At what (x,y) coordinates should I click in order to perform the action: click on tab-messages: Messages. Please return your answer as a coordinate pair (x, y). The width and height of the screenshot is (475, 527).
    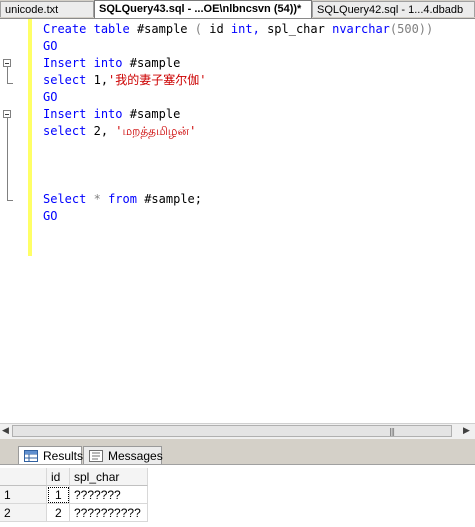
    Looking at the image, I should click on (123, 455).